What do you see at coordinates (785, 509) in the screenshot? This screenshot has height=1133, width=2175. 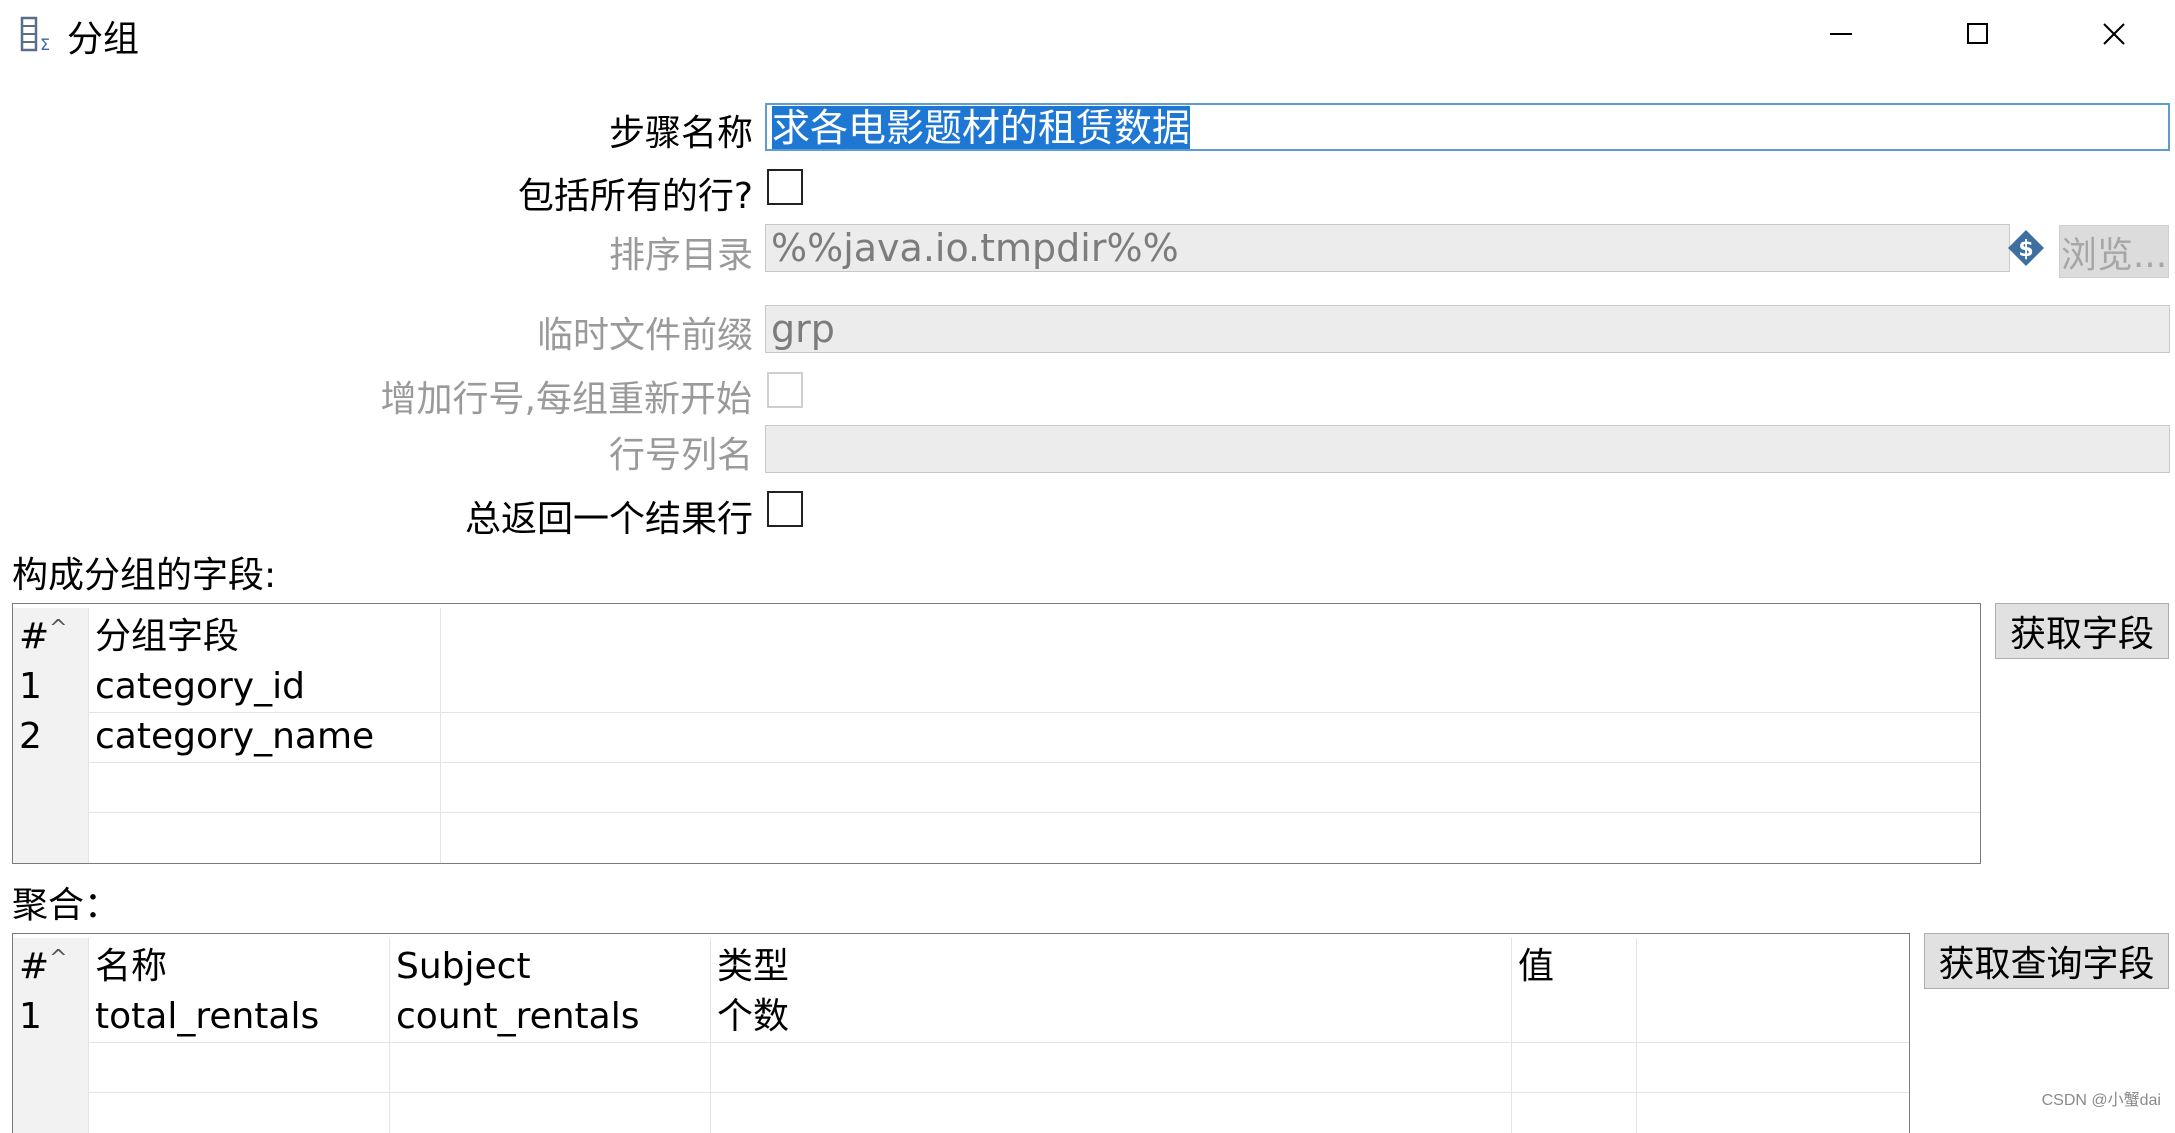 I see `always-one-row-checkbox` at bounding box center [785, 509].